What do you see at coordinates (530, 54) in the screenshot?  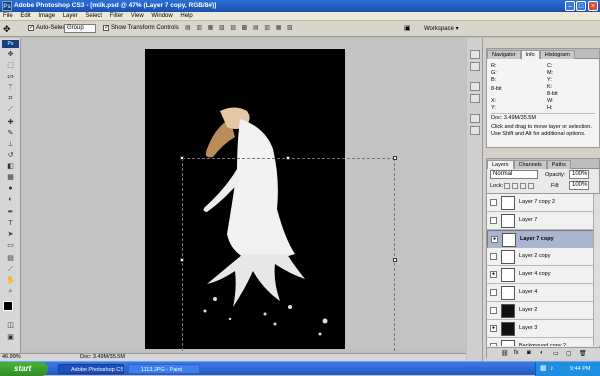 I see `tab-info: Info` at bounding box center [530, 54].